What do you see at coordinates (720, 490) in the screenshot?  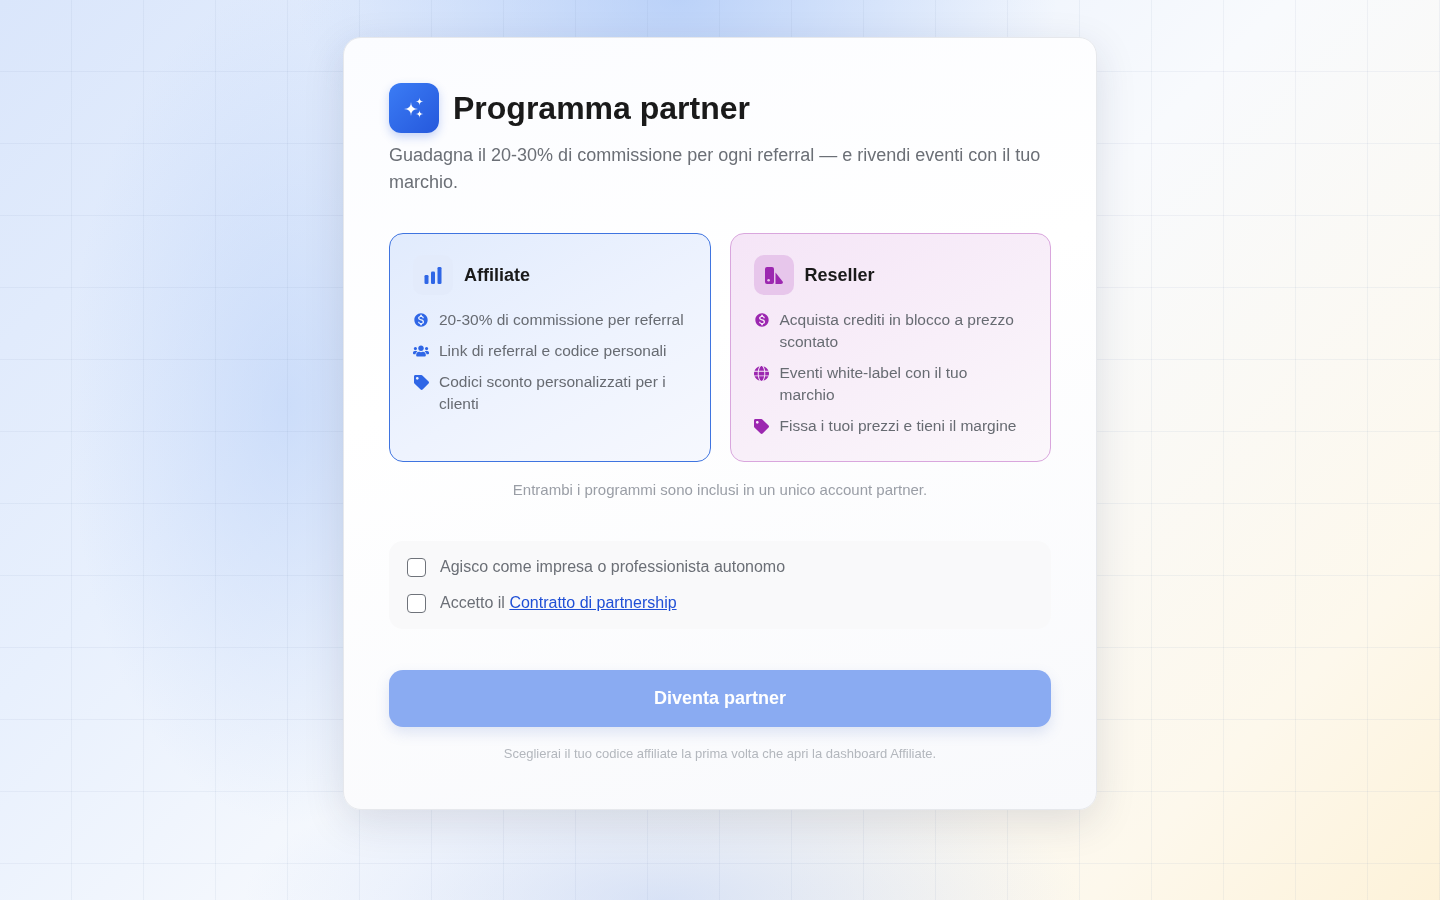 I see `programs-note: Entrambi i programmi sono inclusi in un unico account partner.` at bounding box center [720, 490].